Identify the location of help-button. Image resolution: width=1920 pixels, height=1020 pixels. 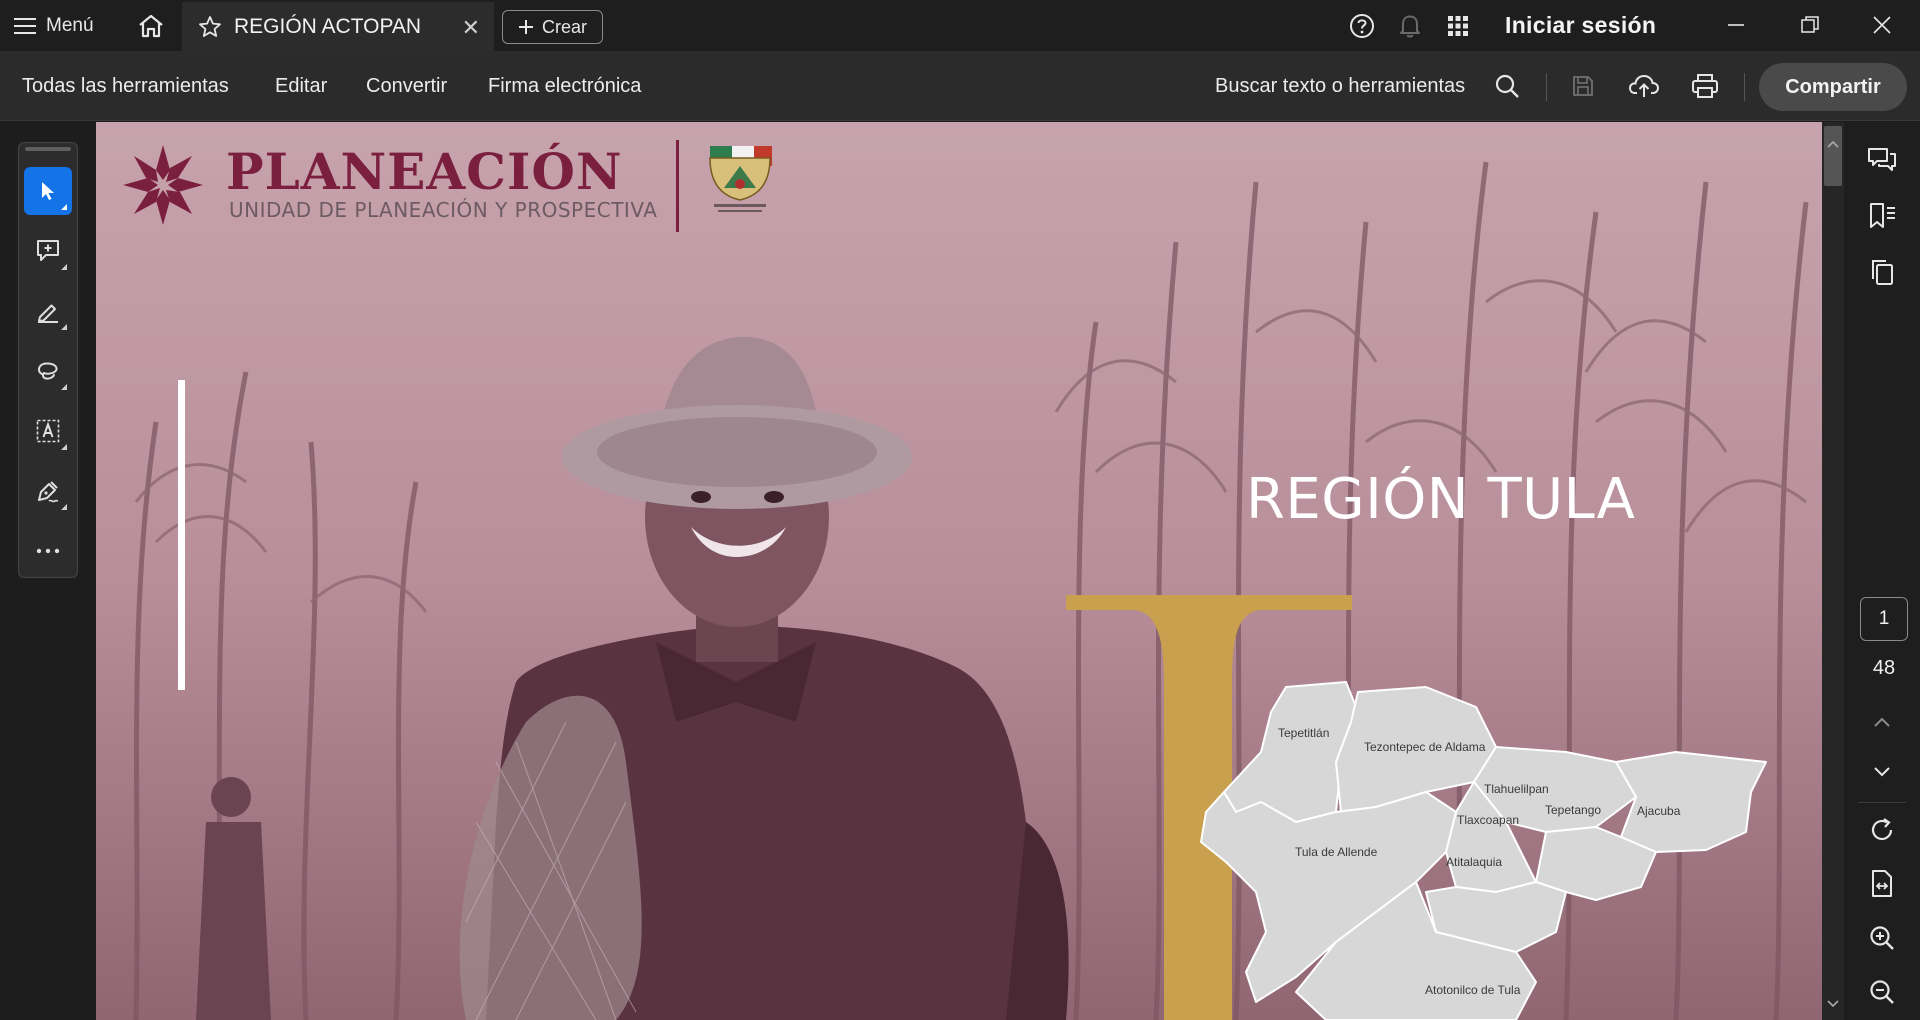
(1362, 26).